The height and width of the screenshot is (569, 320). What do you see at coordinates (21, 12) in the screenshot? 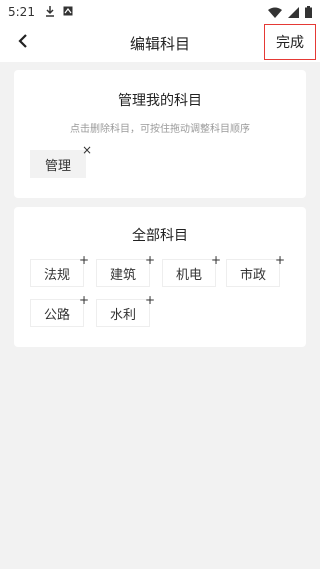
I see `status-time: 5:21` at bounding box center [21, 12].